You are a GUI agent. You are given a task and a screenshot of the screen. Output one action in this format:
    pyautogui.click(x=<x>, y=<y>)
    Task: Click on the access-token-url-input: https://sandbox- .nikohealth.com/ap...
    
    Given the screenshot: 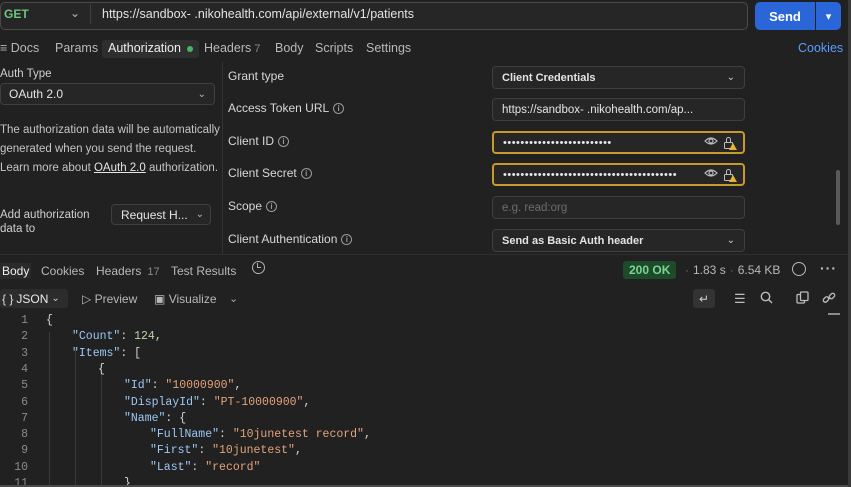 What is the action you would take?
    pyautogui.click(x=618, y=109)
    